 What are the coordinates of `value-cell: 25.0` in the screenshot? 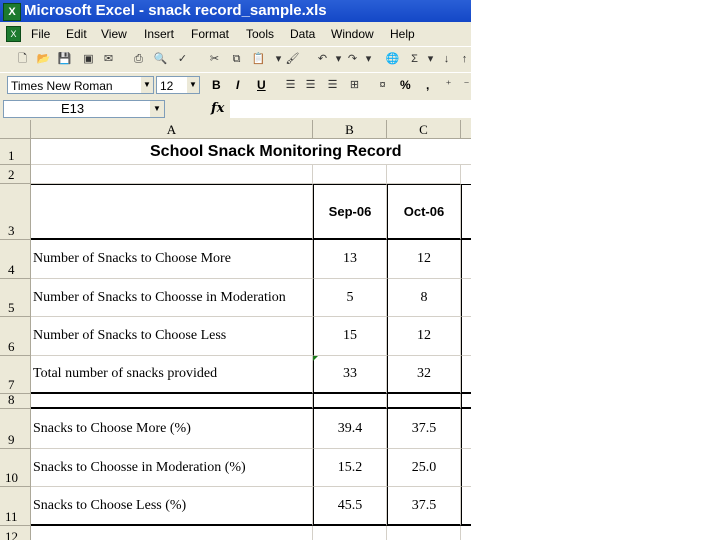 It's located at (424, 468).